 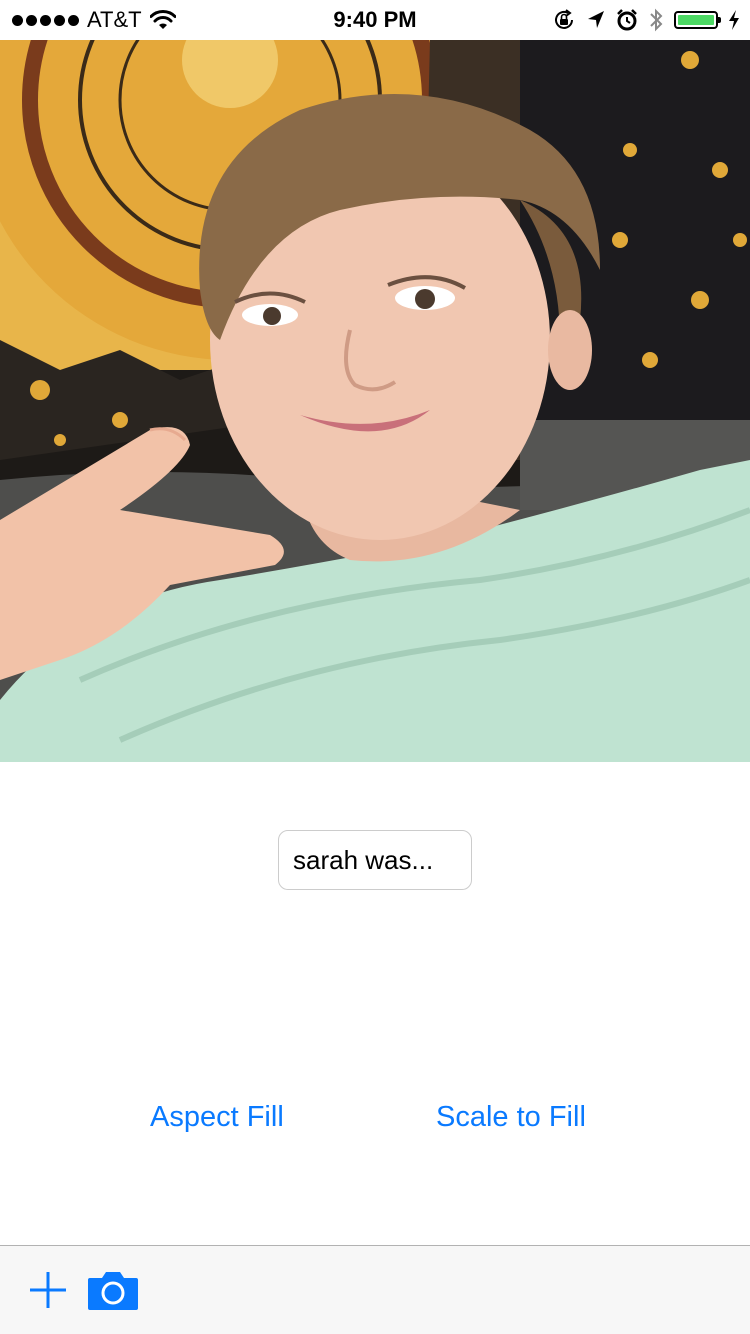 I want to click on location-icon, so click(x=596, y=19).